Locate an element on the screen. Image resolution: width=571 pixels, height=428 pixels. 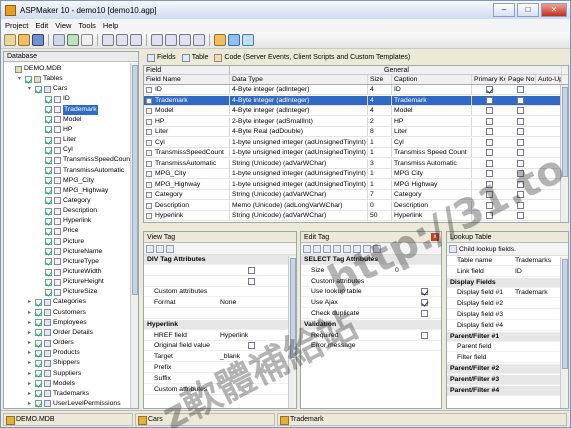
property-row: Display field #2 is located at coordinates (507, 304).